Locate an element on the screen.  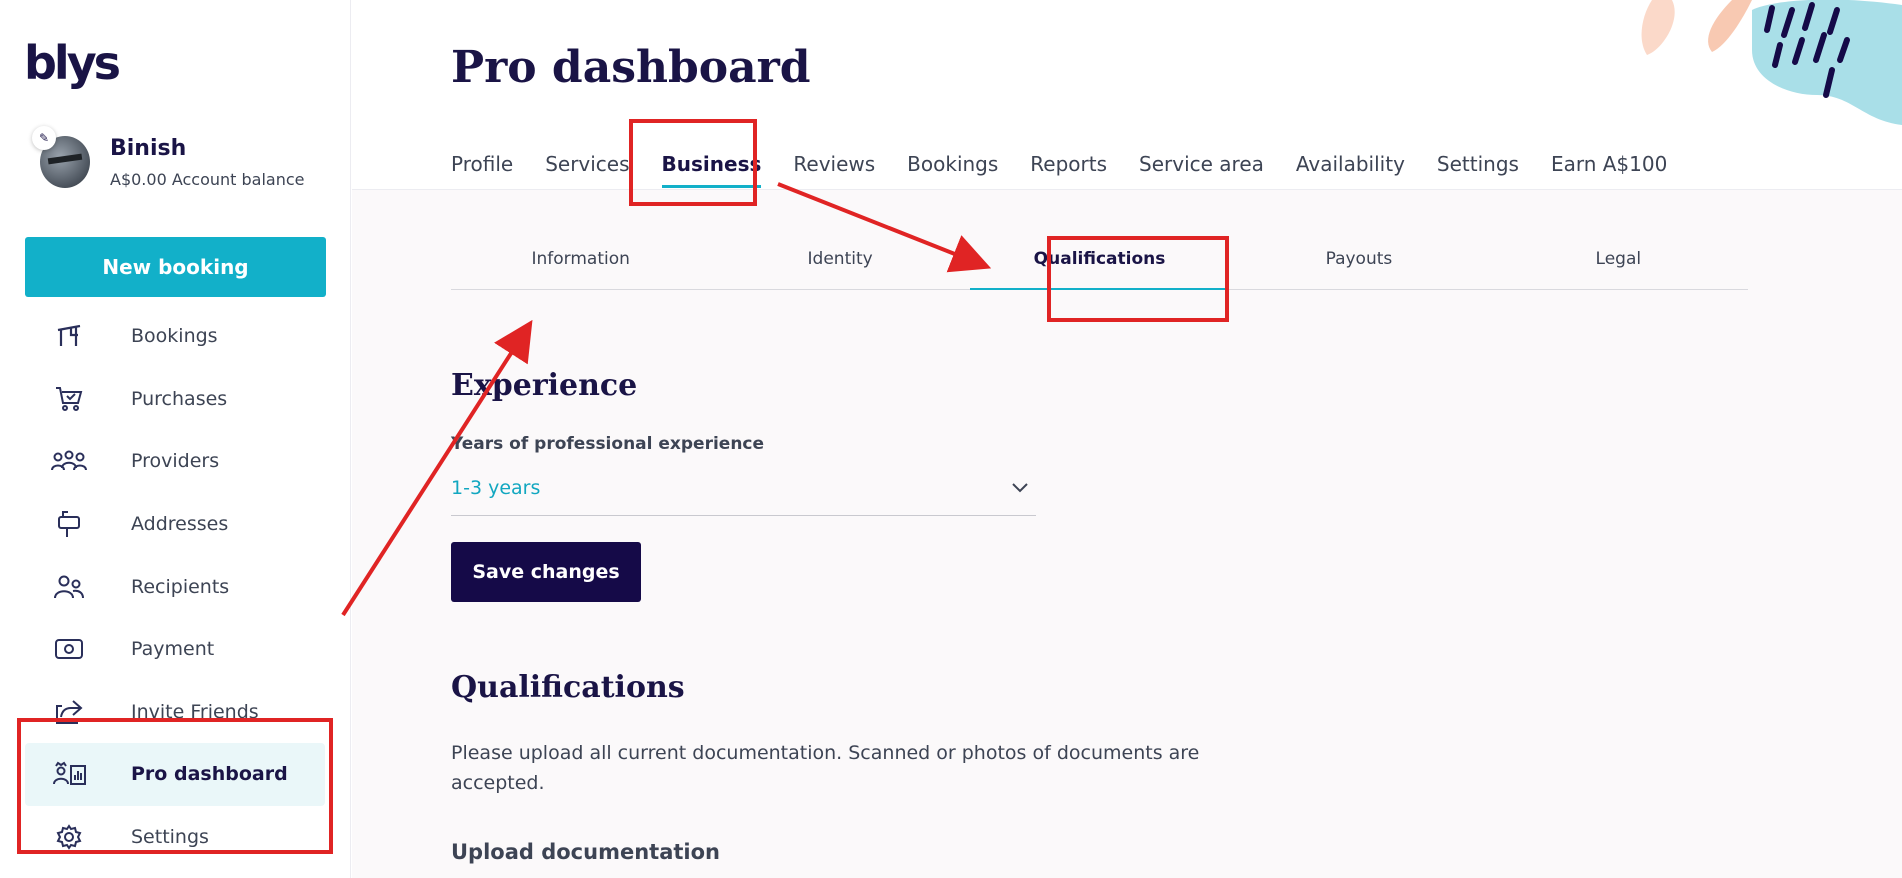
annotation-box-business is located at coordinates (693, 162).